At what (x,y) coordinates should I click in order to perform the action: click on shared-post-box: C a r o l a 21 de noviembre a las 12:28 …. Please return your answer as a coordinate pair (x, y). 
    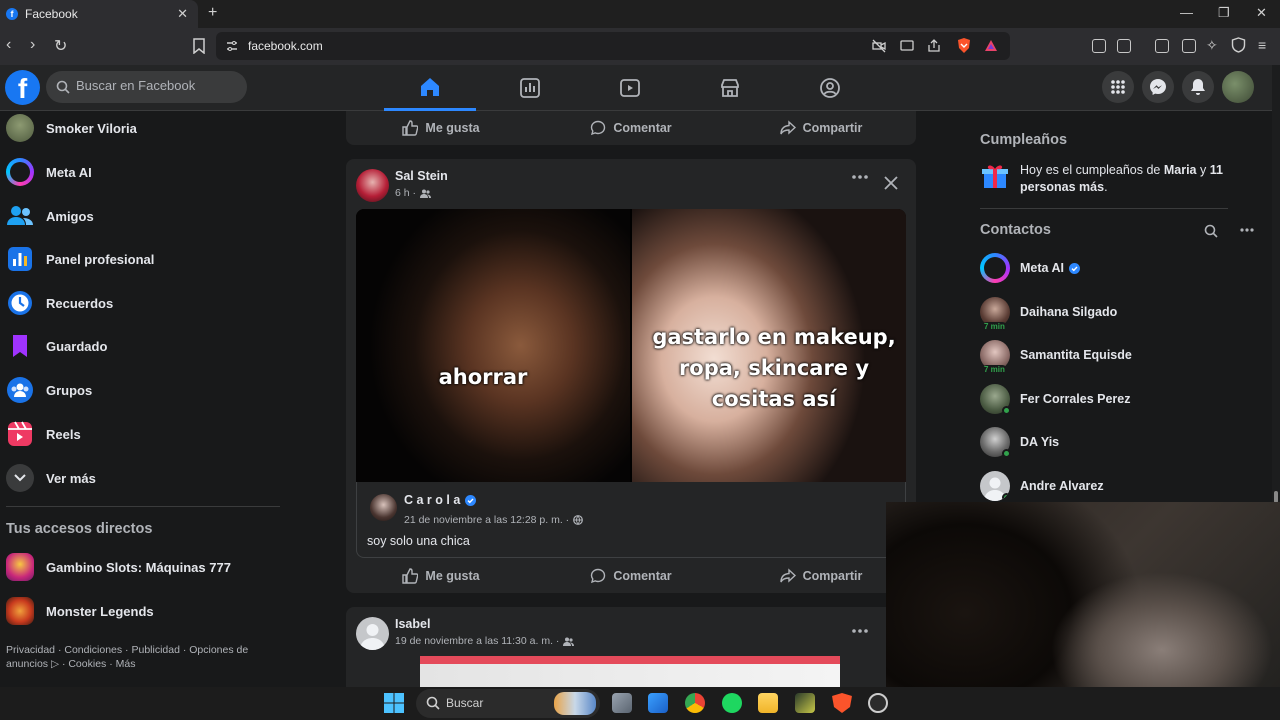
    Looking at the image, I should click on (631, 520).